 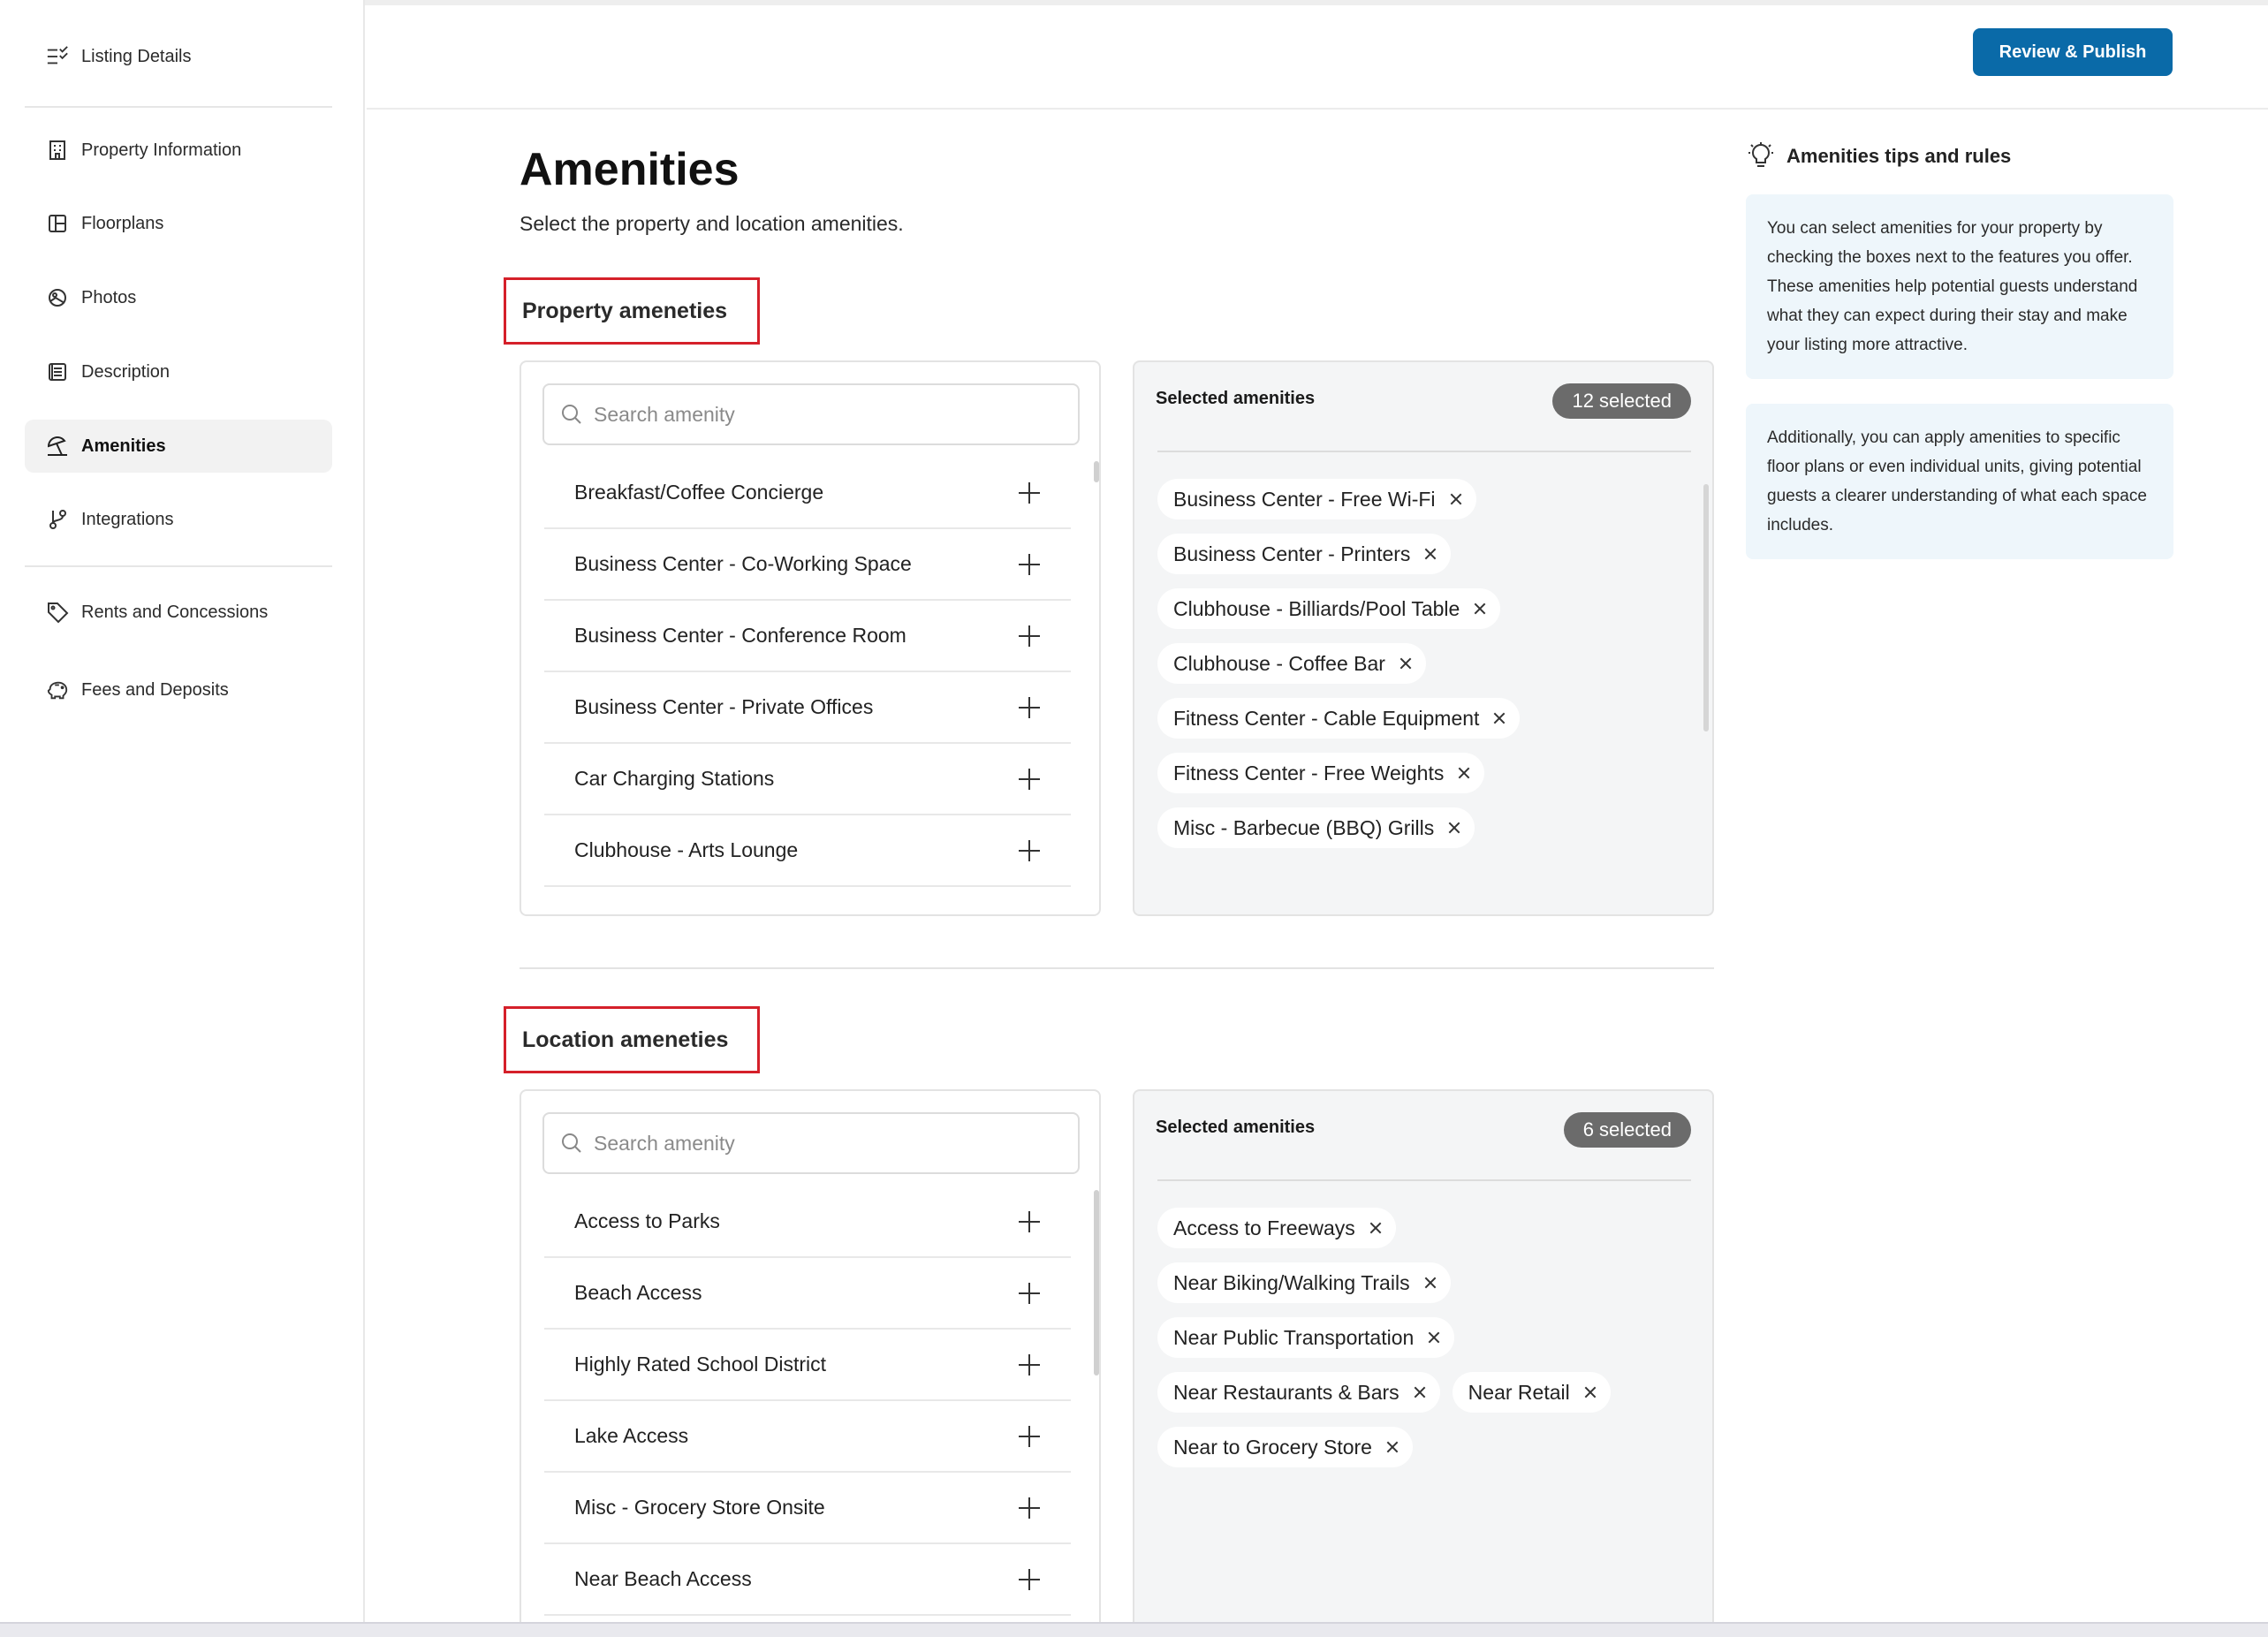 I want to click on location-search-box, so click(x=811, y=1143).